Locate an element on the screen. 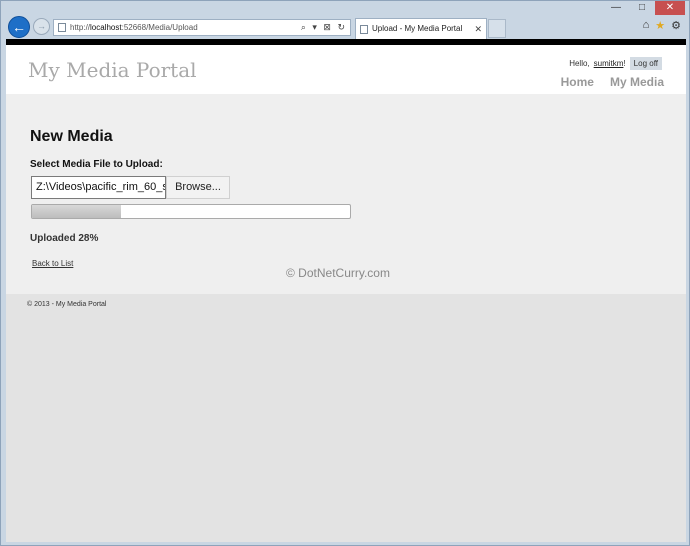 The width and height of the screenshot is (690, 546). url-host: localhost is located at coordinates (106, 27).